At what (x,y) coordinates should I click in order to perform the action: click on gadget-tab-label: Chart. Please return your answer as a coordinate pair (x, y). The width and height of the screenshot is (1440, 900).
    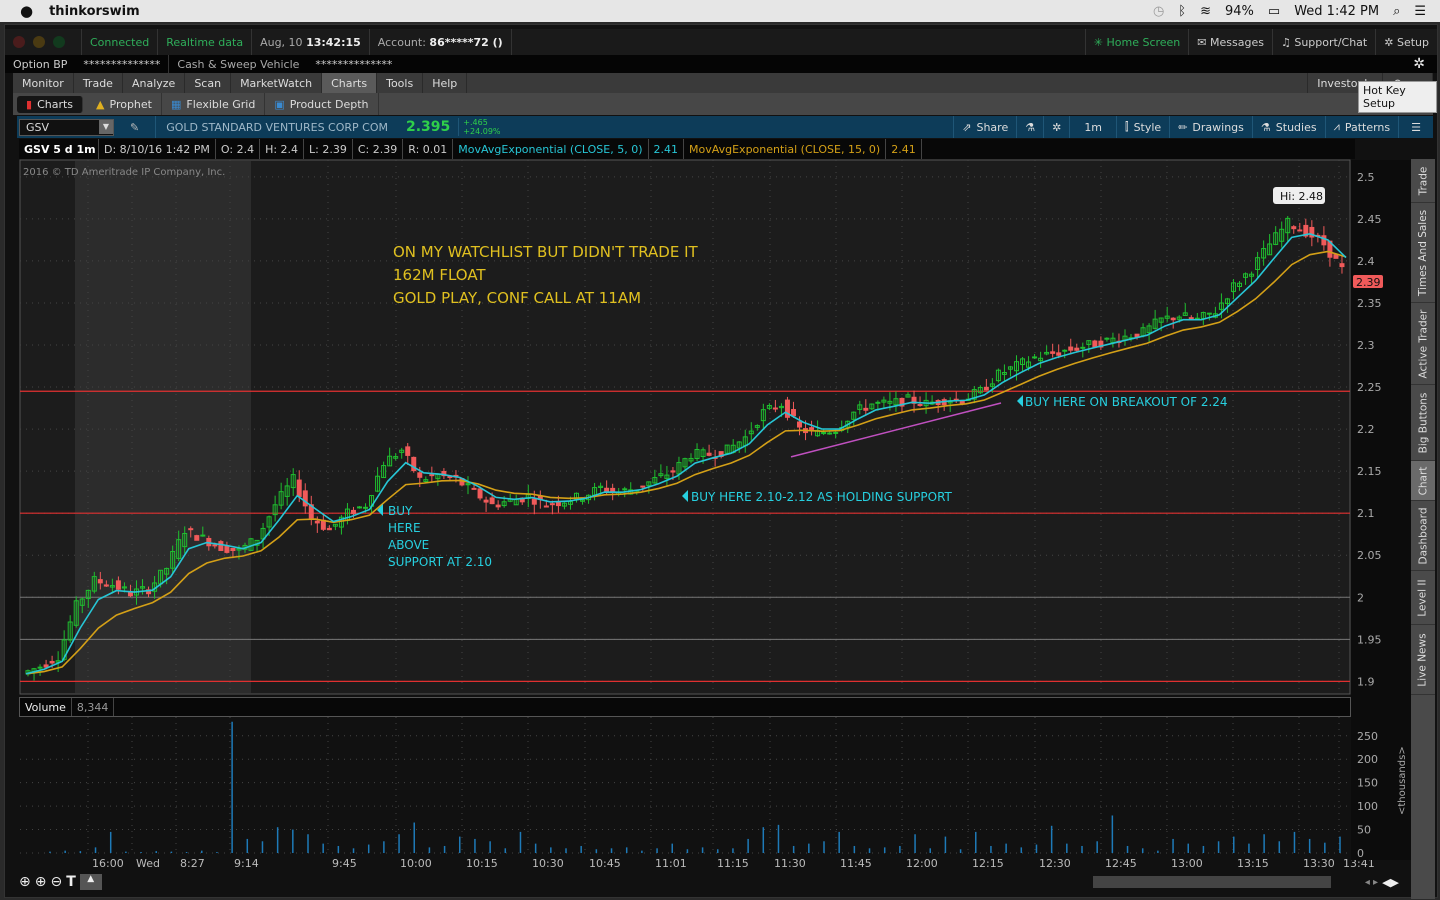
    Looking at the image, I should click on (1423, 480).